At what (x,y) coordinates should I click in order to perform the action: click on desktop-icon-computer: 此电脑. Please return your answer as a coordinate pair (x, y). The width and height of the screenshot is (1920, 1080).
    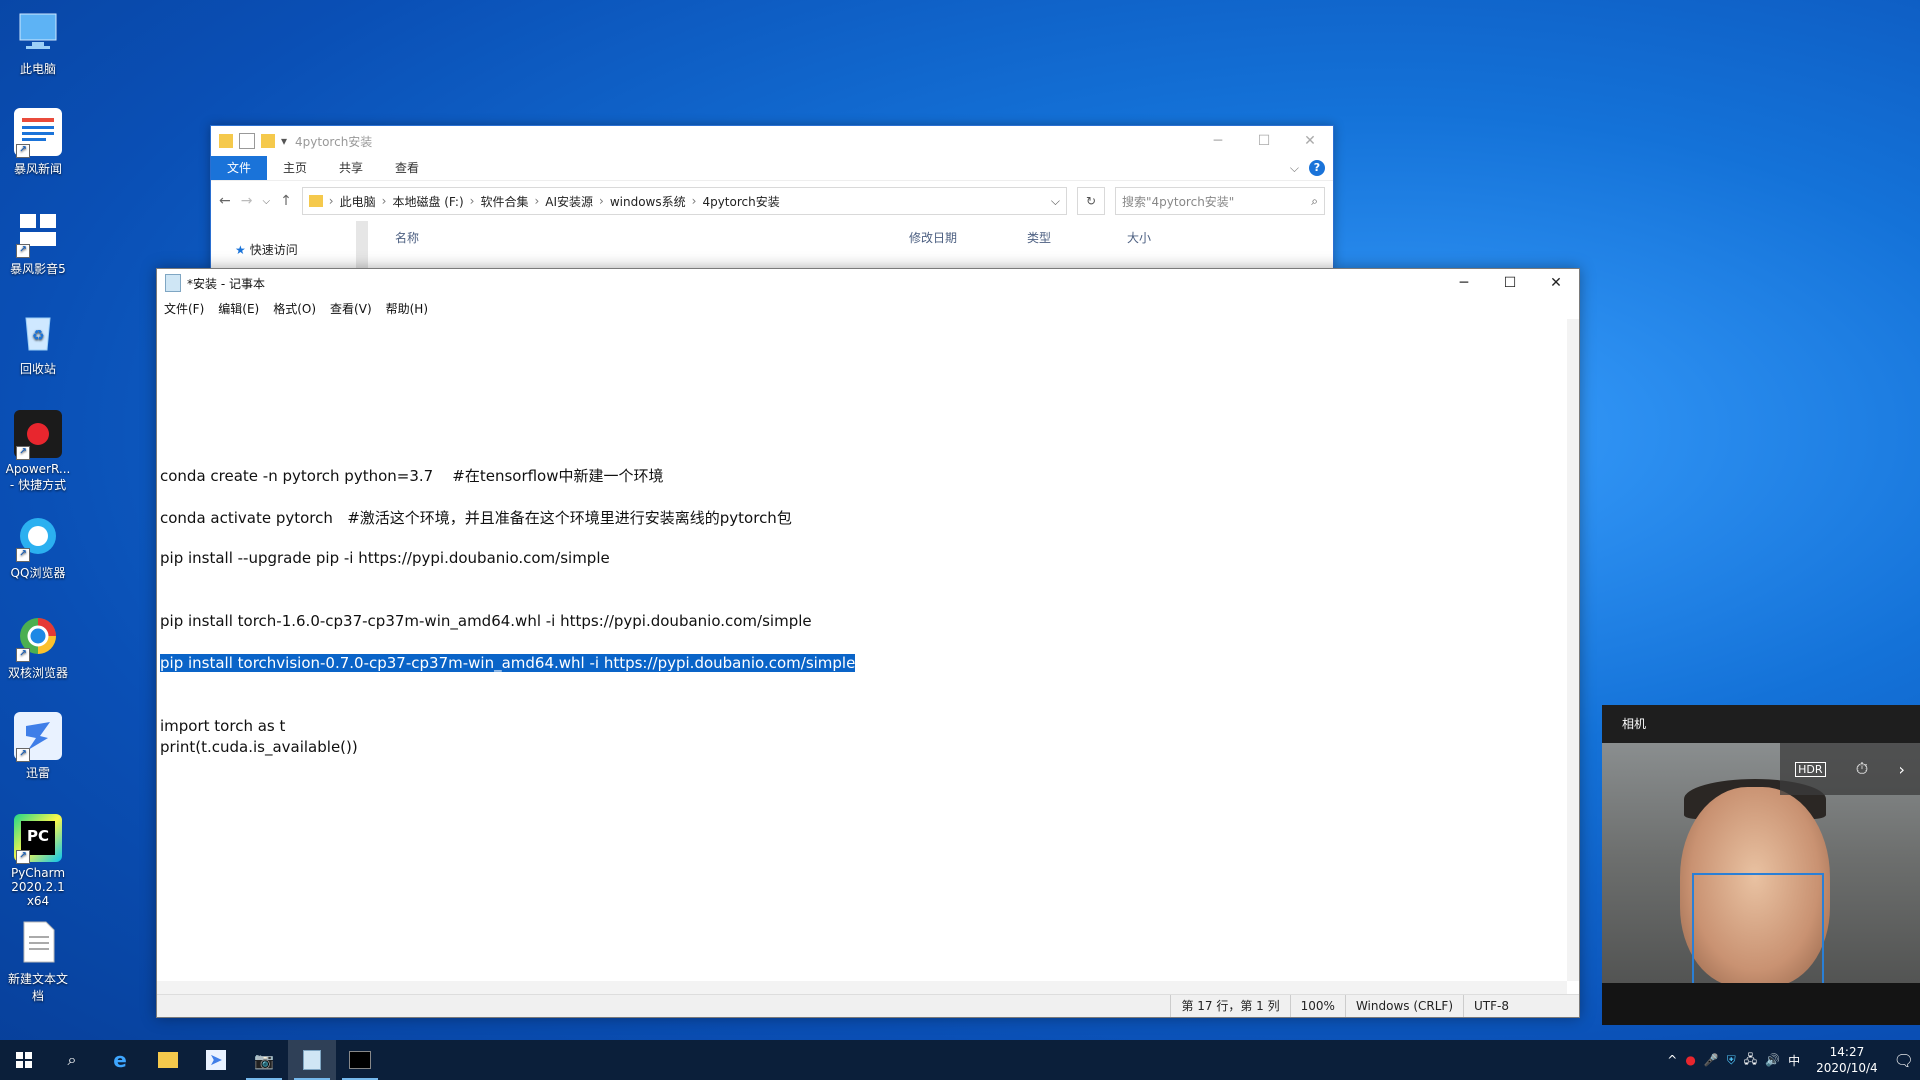
    Looking at the image, I should click on (38, 42).